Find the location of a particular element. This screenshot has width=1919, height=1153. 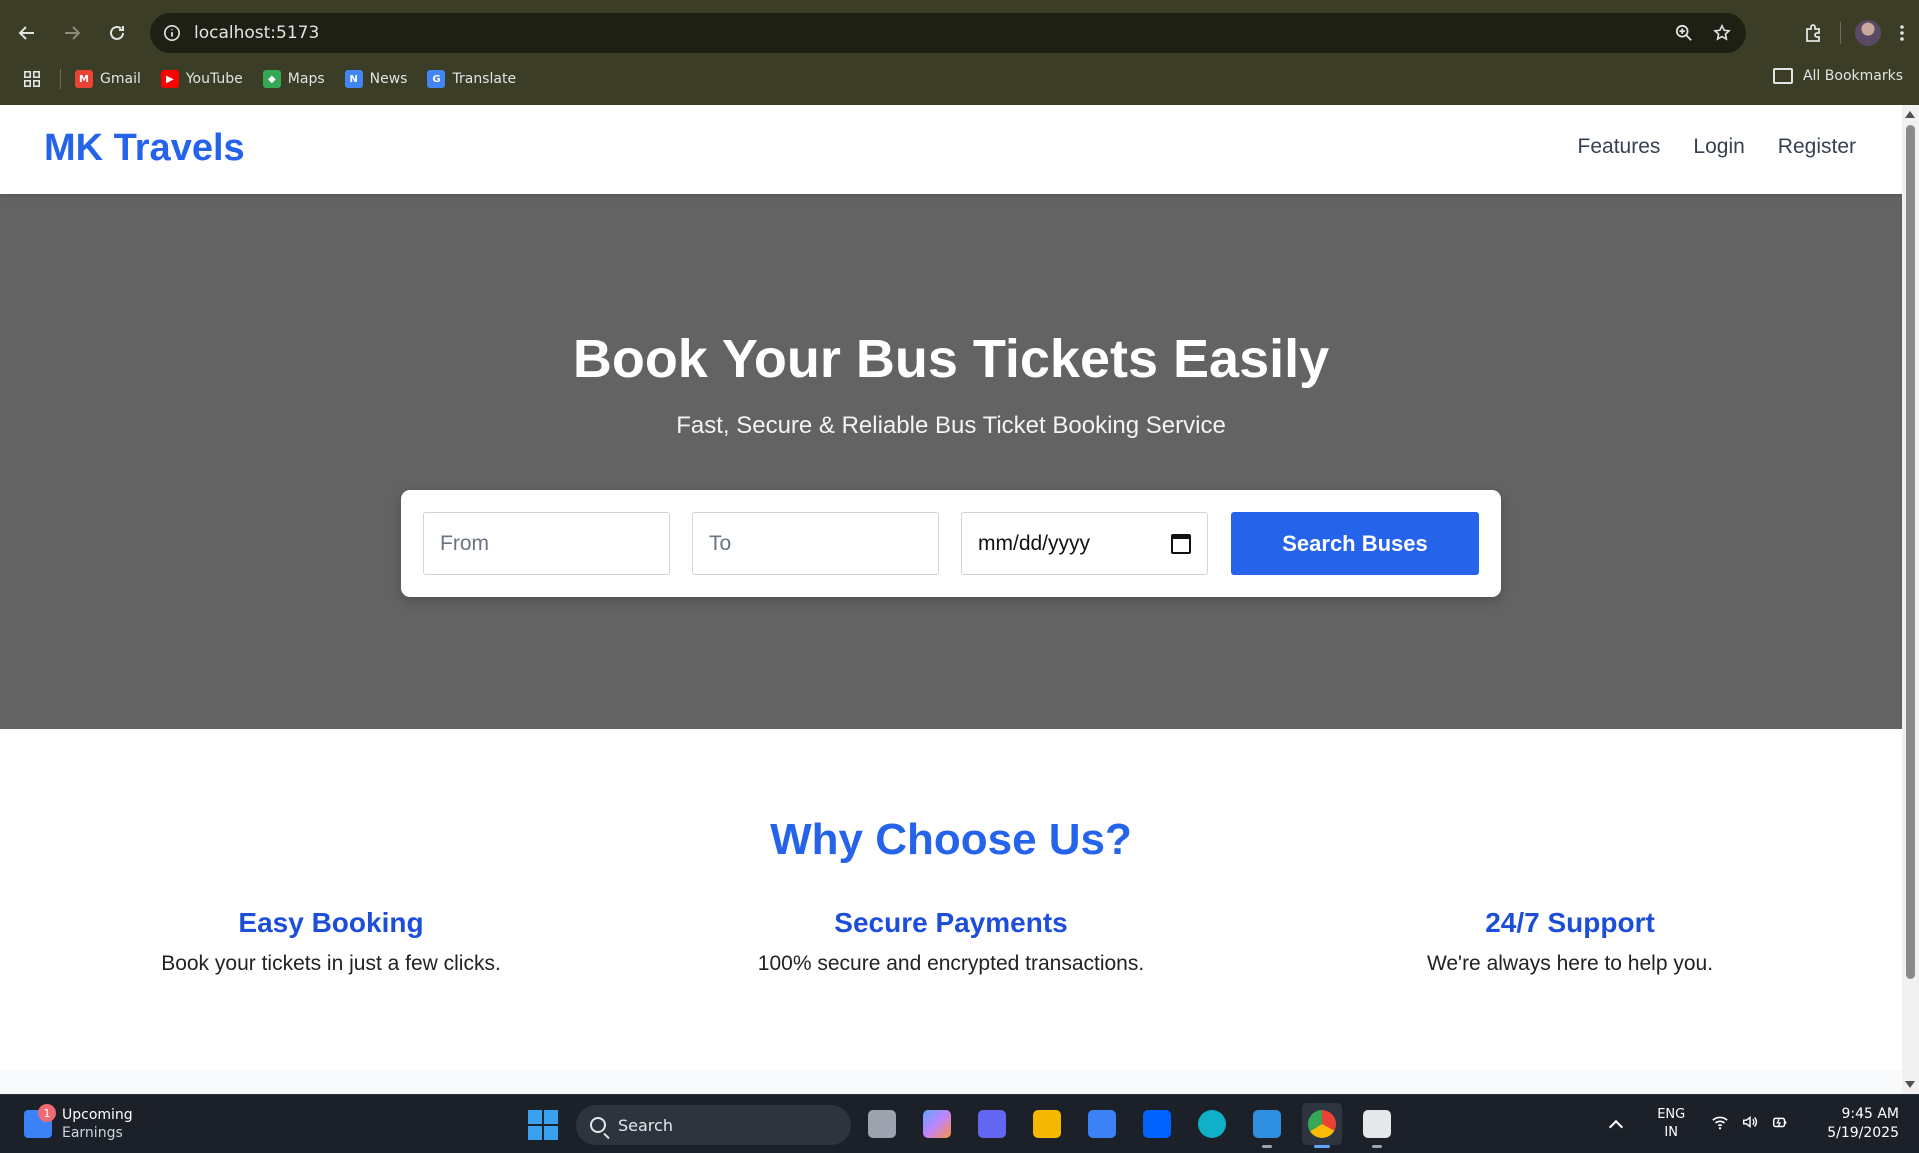

region-code: IN is located at coordinates (1671, 1132).